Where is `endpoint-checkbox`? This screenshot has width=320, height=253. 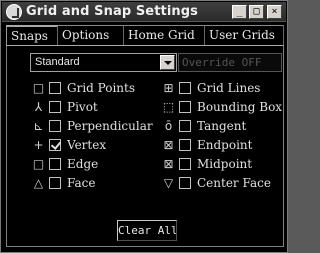
endpoint-checkbox is located at coordinates (185, 145).